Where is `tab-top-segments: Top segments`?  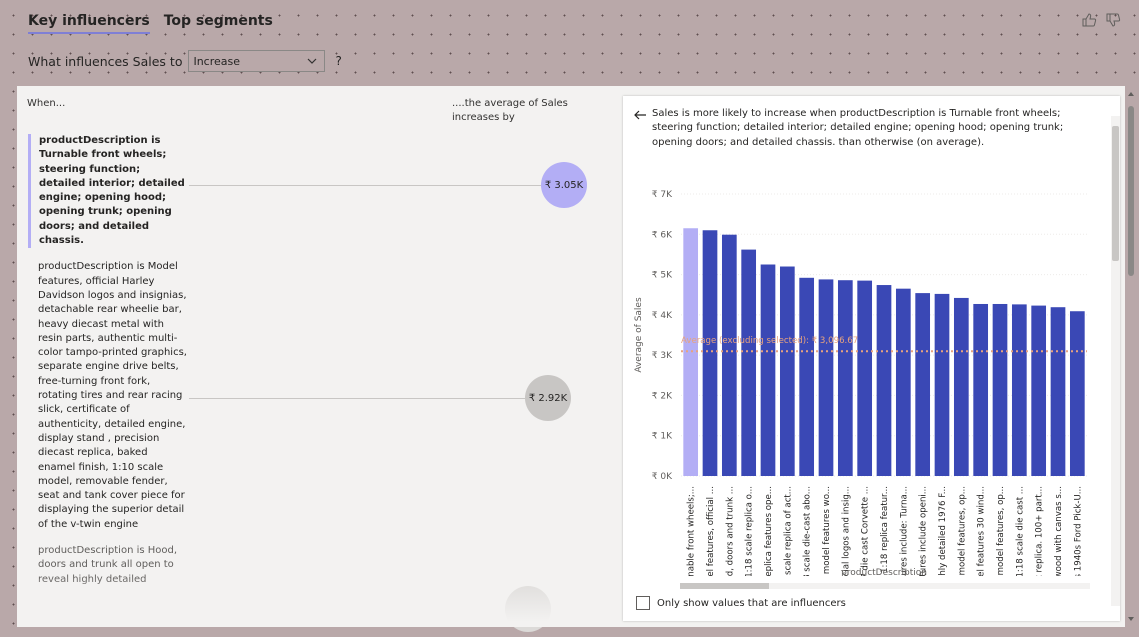
tab-top-segments: Top segments is located at coordinates (218, 23).